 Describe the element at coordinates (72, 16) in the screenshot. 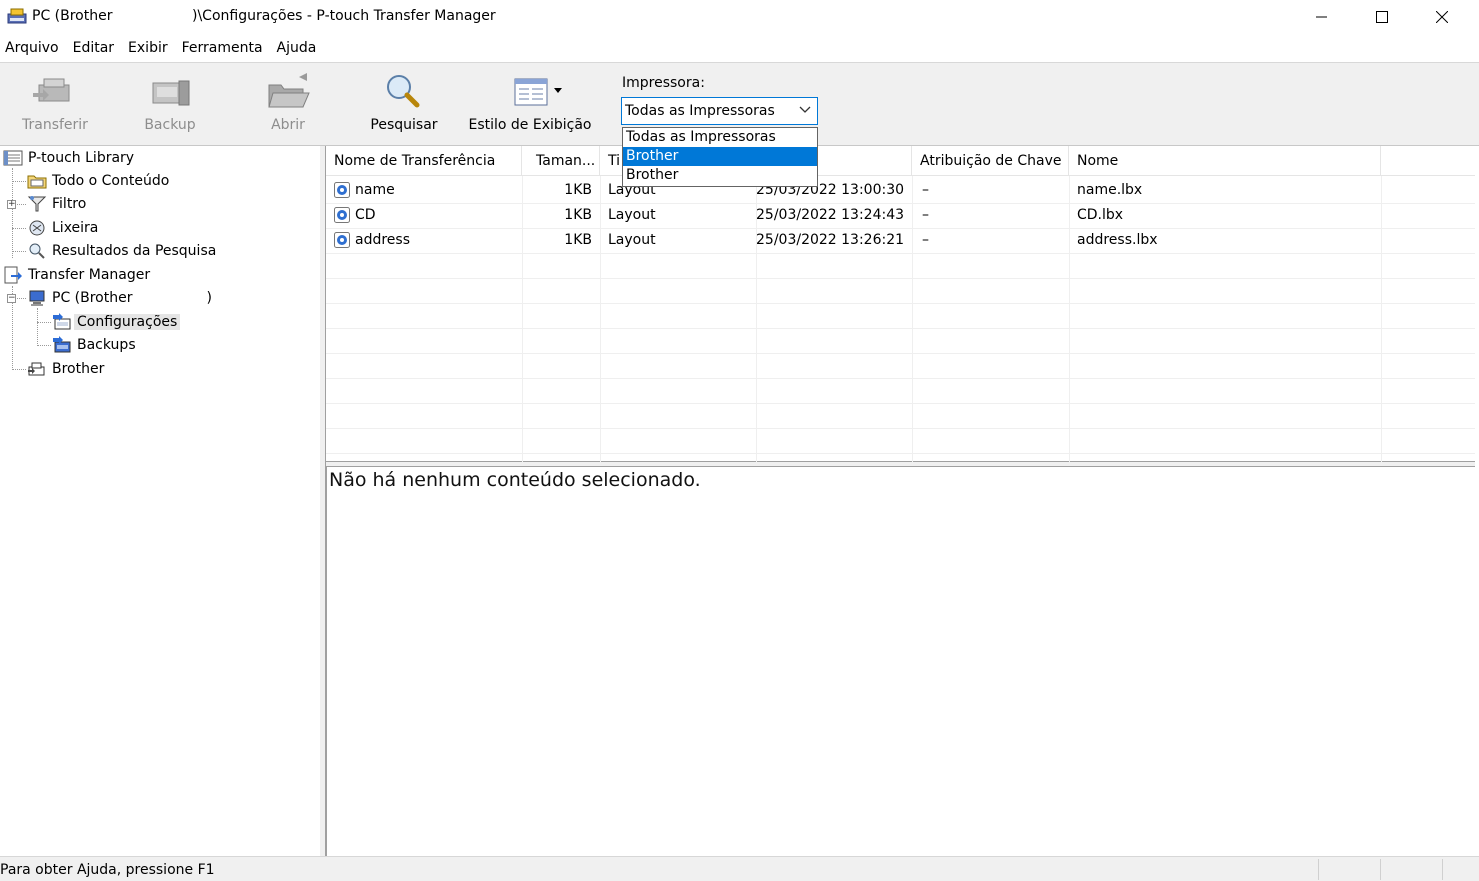

I see `window-title-prefix: PC (Brother` at that location.